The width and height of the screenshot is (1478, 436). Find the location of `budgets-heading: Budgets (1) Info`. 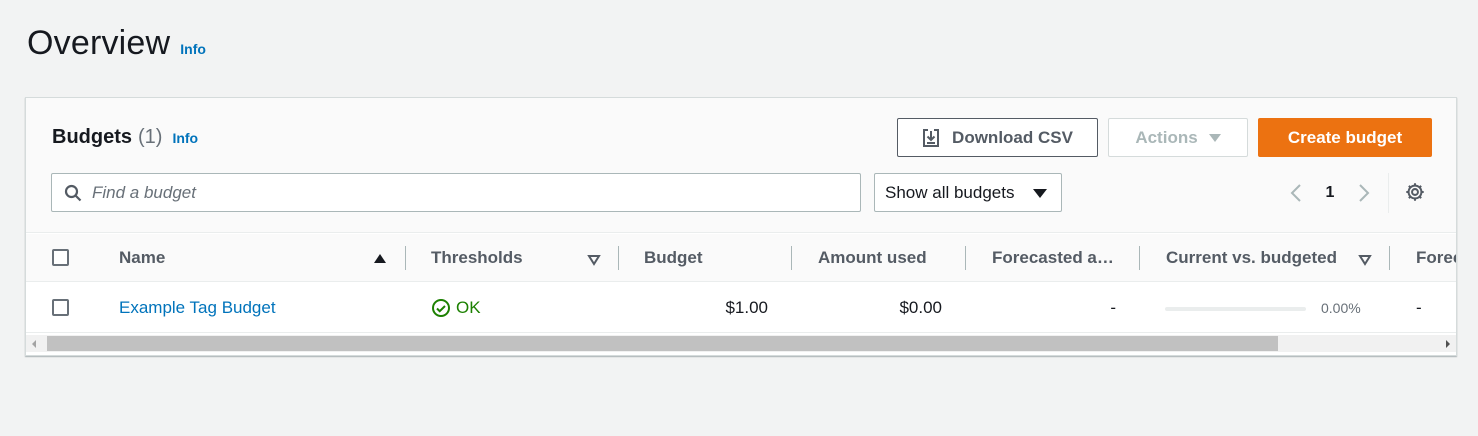

budgets-heading: Budgets (1) Info is located at coordinates (125, 137).